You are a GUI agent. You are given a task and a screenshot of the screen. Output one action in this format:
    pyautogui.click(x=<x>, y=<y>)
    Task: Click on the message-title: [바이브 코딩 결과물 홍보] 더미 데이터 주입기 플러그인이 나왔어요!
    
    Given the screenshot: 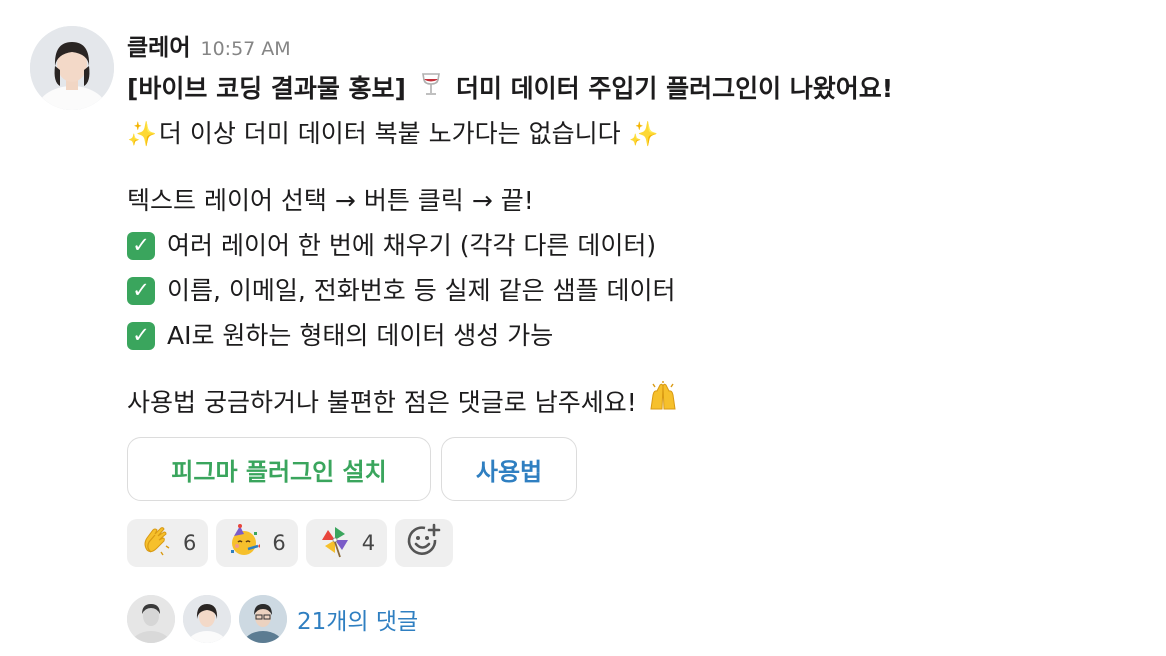 What is the action you would take?
    pyautogui.click(x=627, y=88)
    